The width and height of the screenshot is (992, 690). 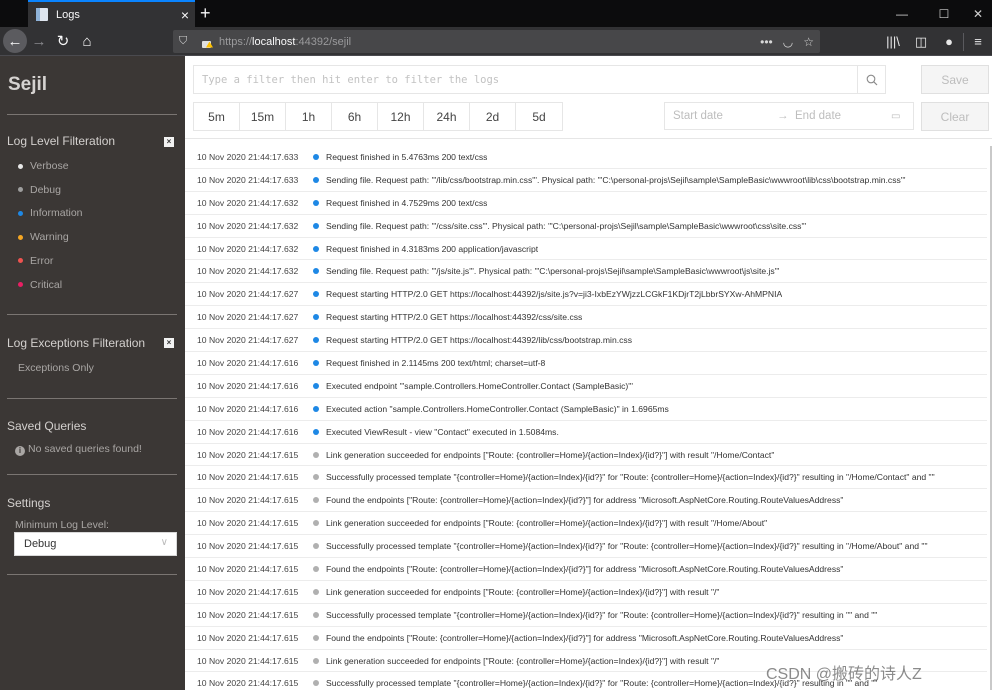 I want to click on library-icon: |||\, so click(x=893, y=41).